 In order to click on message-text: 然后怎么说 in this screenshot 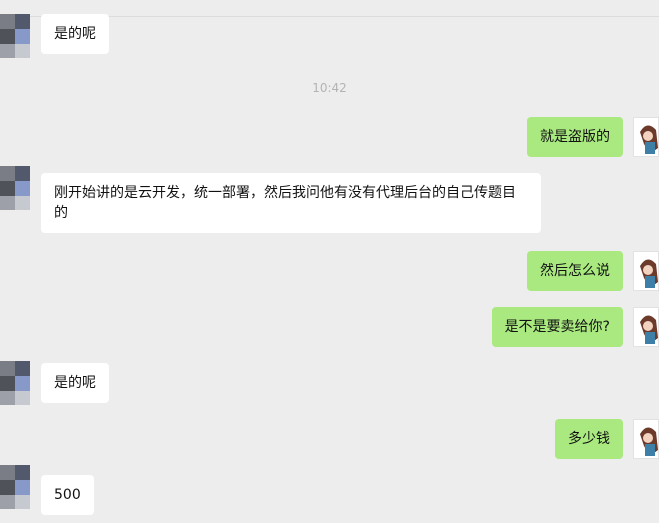, I will do `click(575, 271)`.